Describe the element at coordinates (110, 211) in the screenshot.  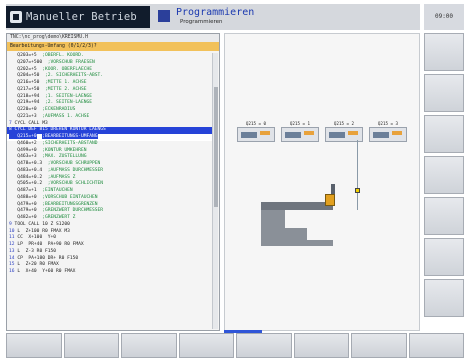
I see `program-line: Q479=+0 ;GRENZWERT DURCHMESSER` at that location.